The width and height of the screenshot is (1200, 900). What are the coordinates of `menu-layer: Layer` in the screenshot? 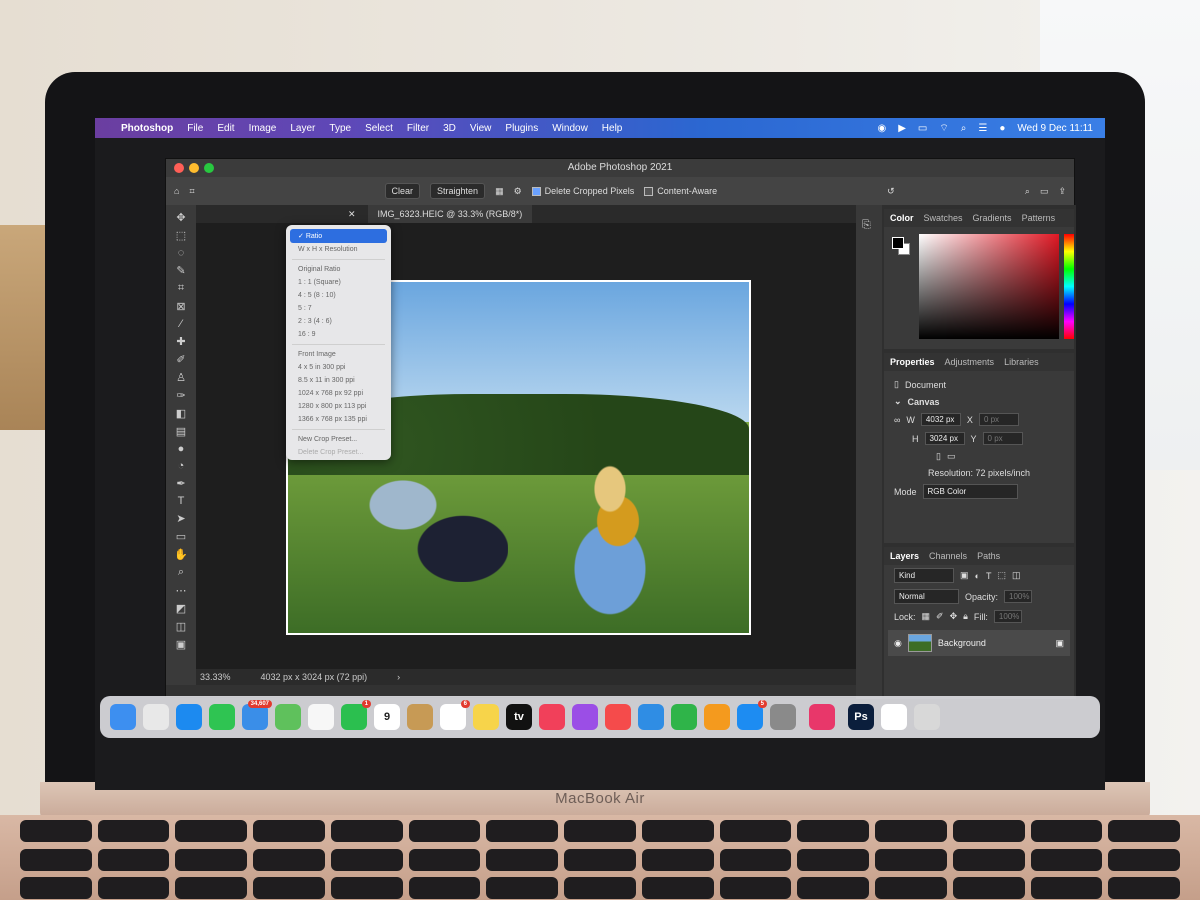 It's located at (302, 128).